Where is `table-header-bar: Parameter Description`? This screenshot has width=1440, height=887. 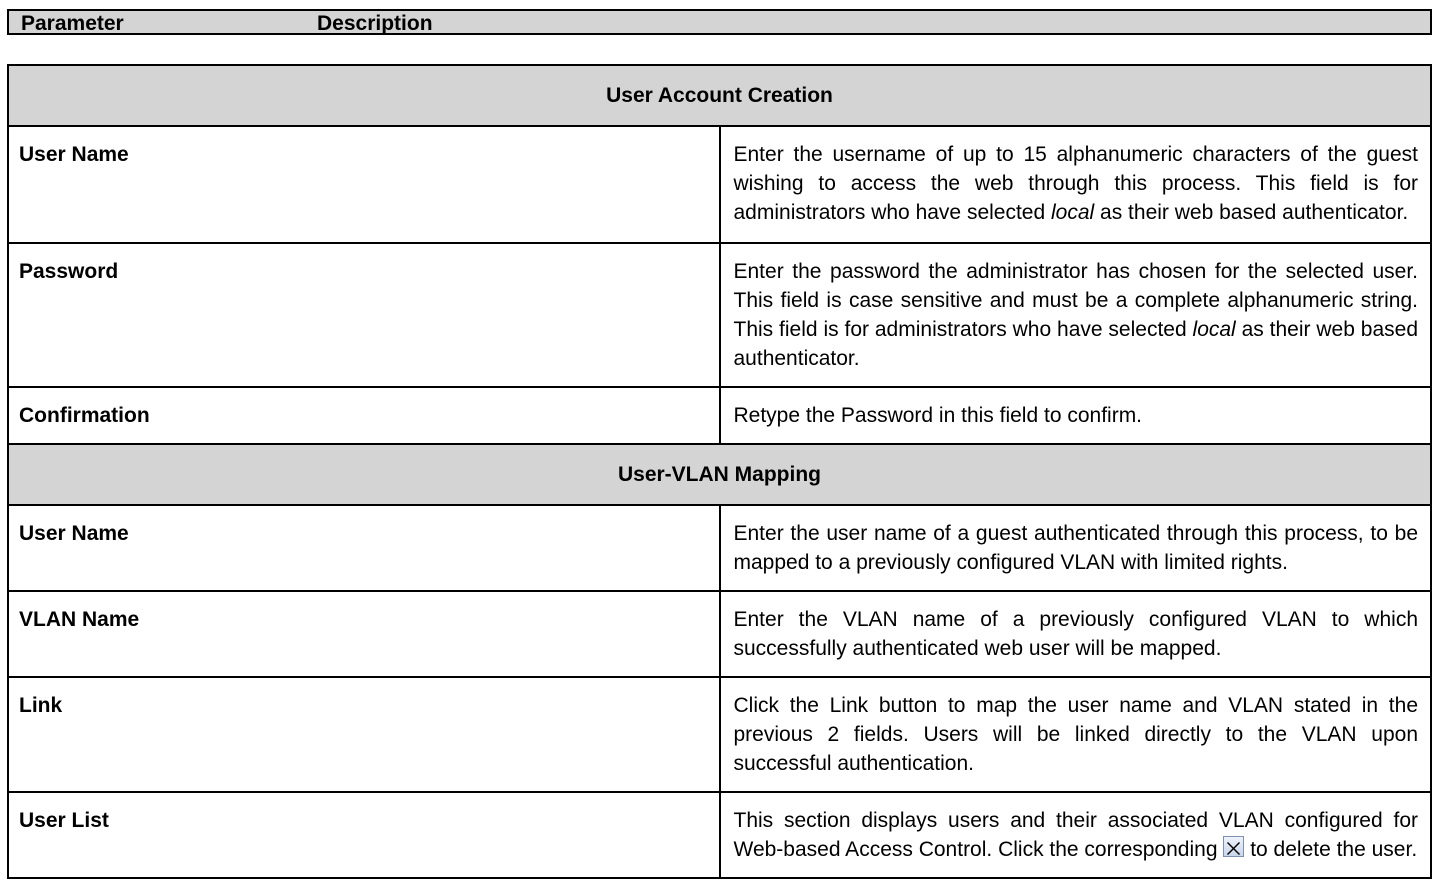
table-header-bar: Parameter Description is located at coordinates (719, 22).